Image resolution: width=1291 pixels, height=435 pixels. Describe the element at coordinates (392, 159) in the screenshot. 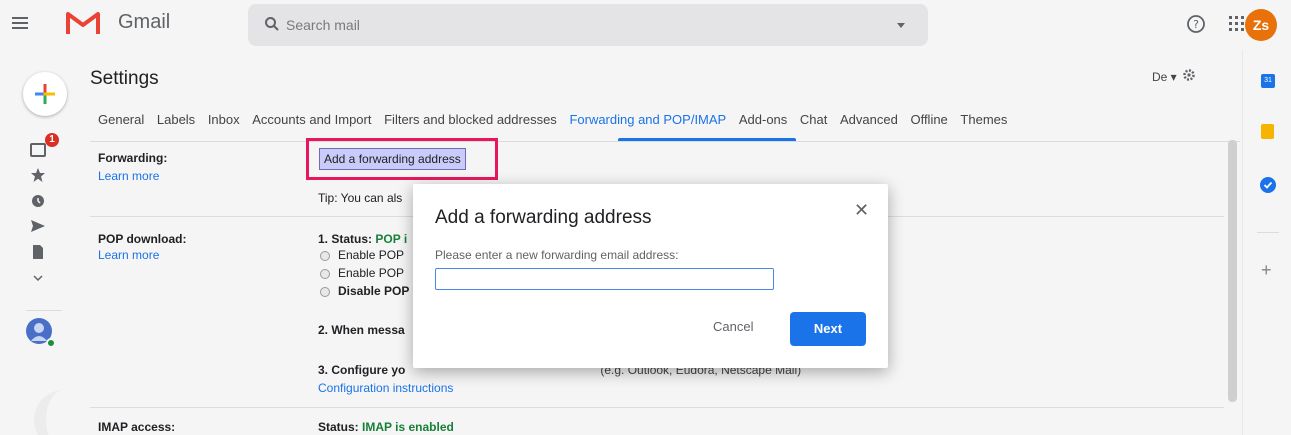

I see `add-forwarding-address-button: Add a forwarding address` at that location.